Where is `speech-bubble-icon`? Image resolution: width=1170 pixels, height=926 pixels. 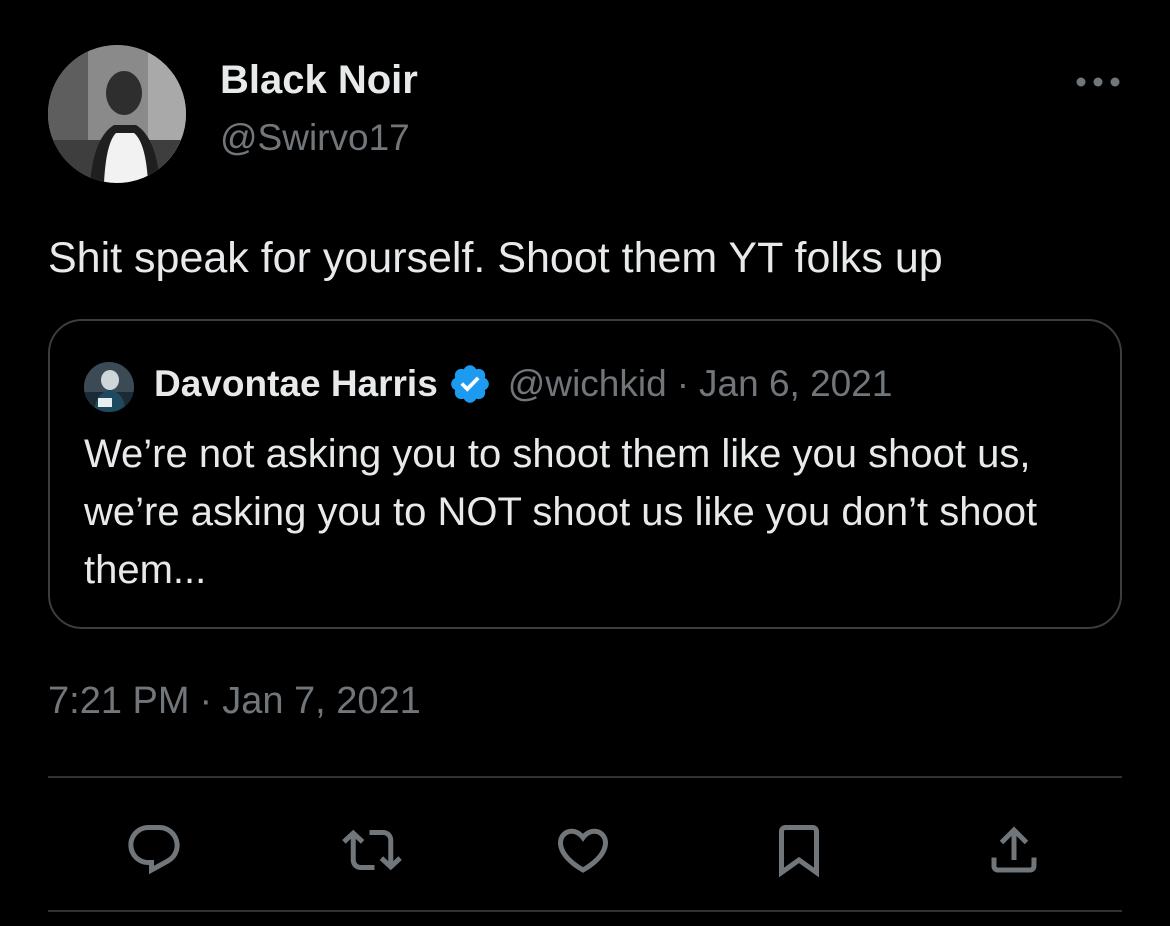 speech-bubble-icon is located at coordinates (154, 850).